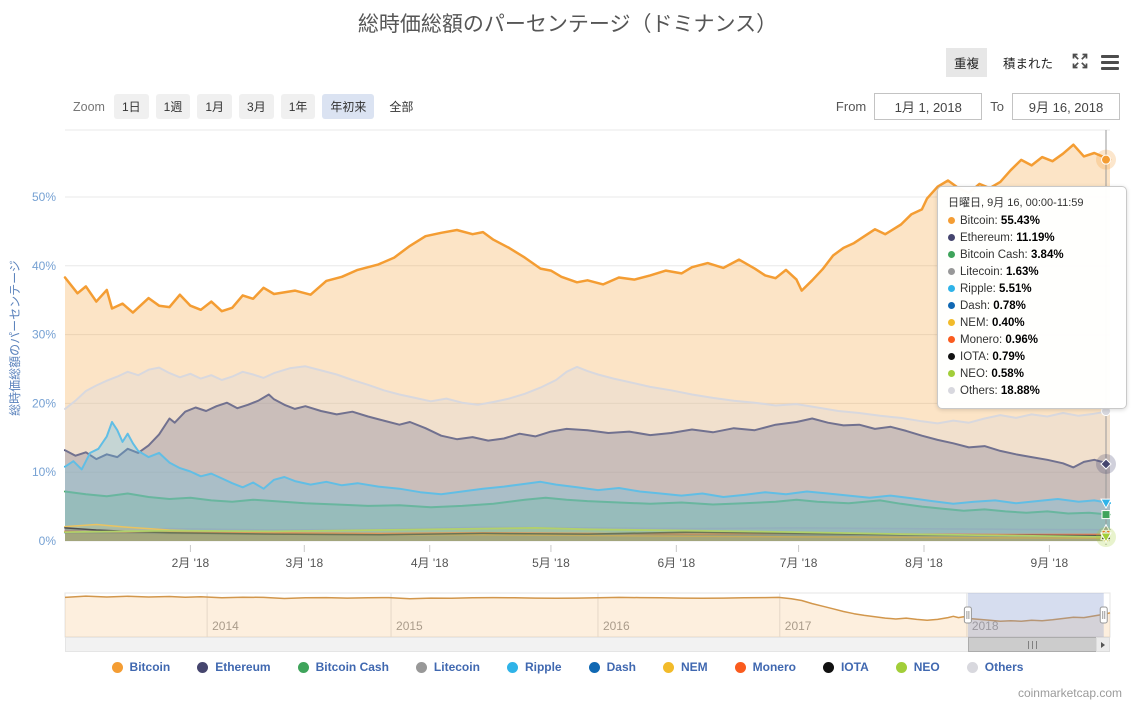 The image size is (1135, 711). Describe the element at coordinates (48, 541) in the screenshot. I see `y-tick-label: 0%` at that location.